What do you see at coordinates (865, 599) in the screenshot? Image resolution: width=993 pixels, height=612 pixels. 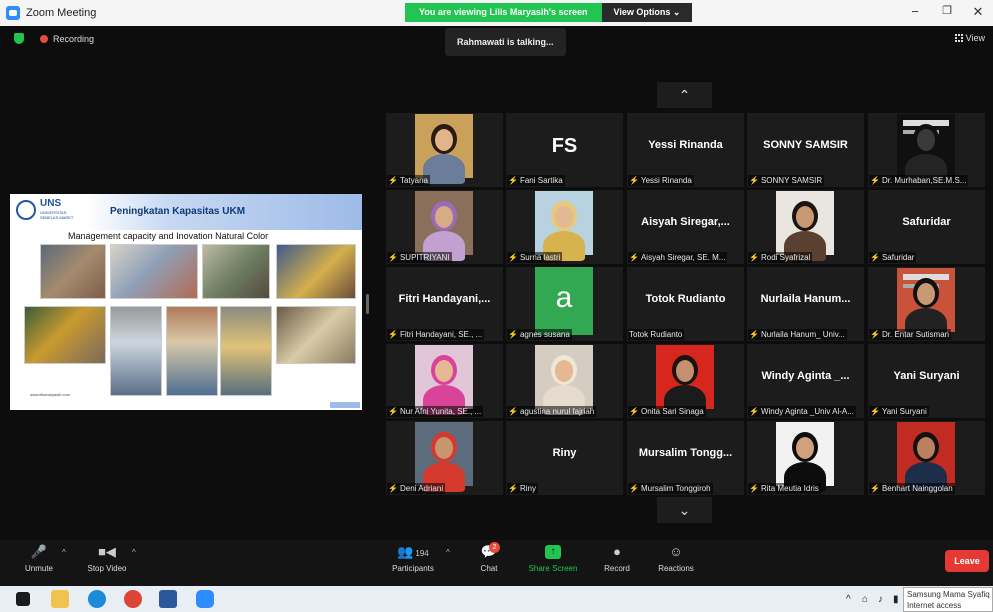 I see `network-icon: ⌂` at bounding box center [865, 599].